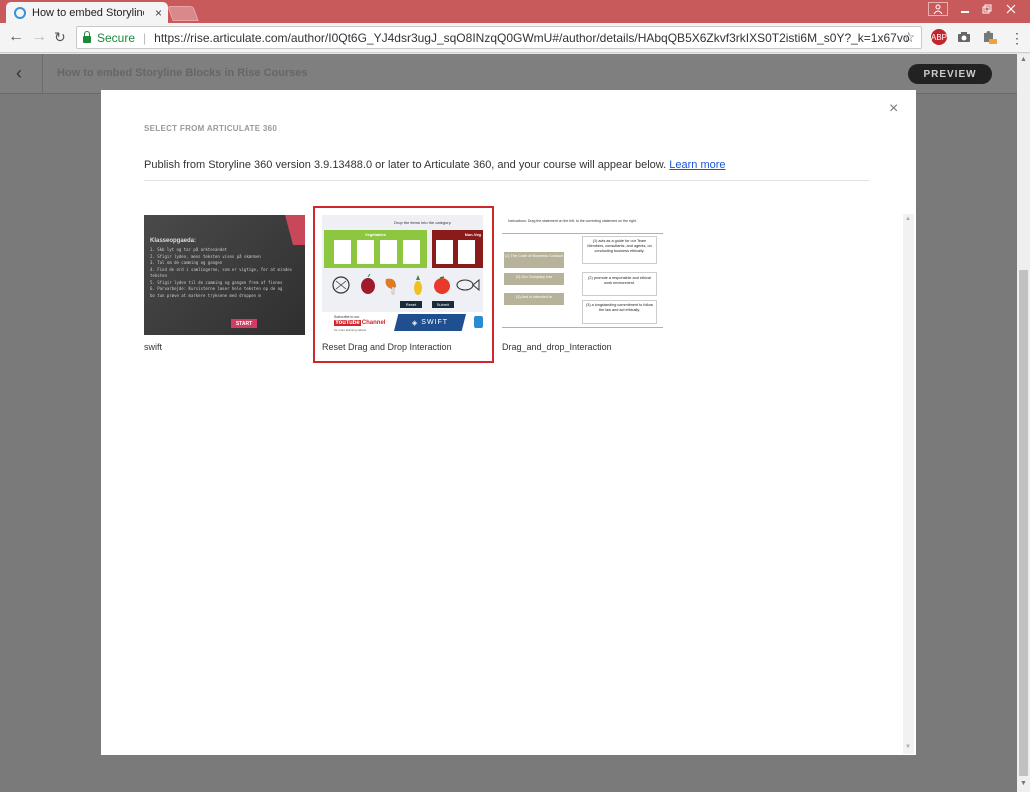 The height and width of the screenshot is (792, 1030). Describe the element at coordinates (403, 284) in the screenshot. I see `selection-highlight` at that location.